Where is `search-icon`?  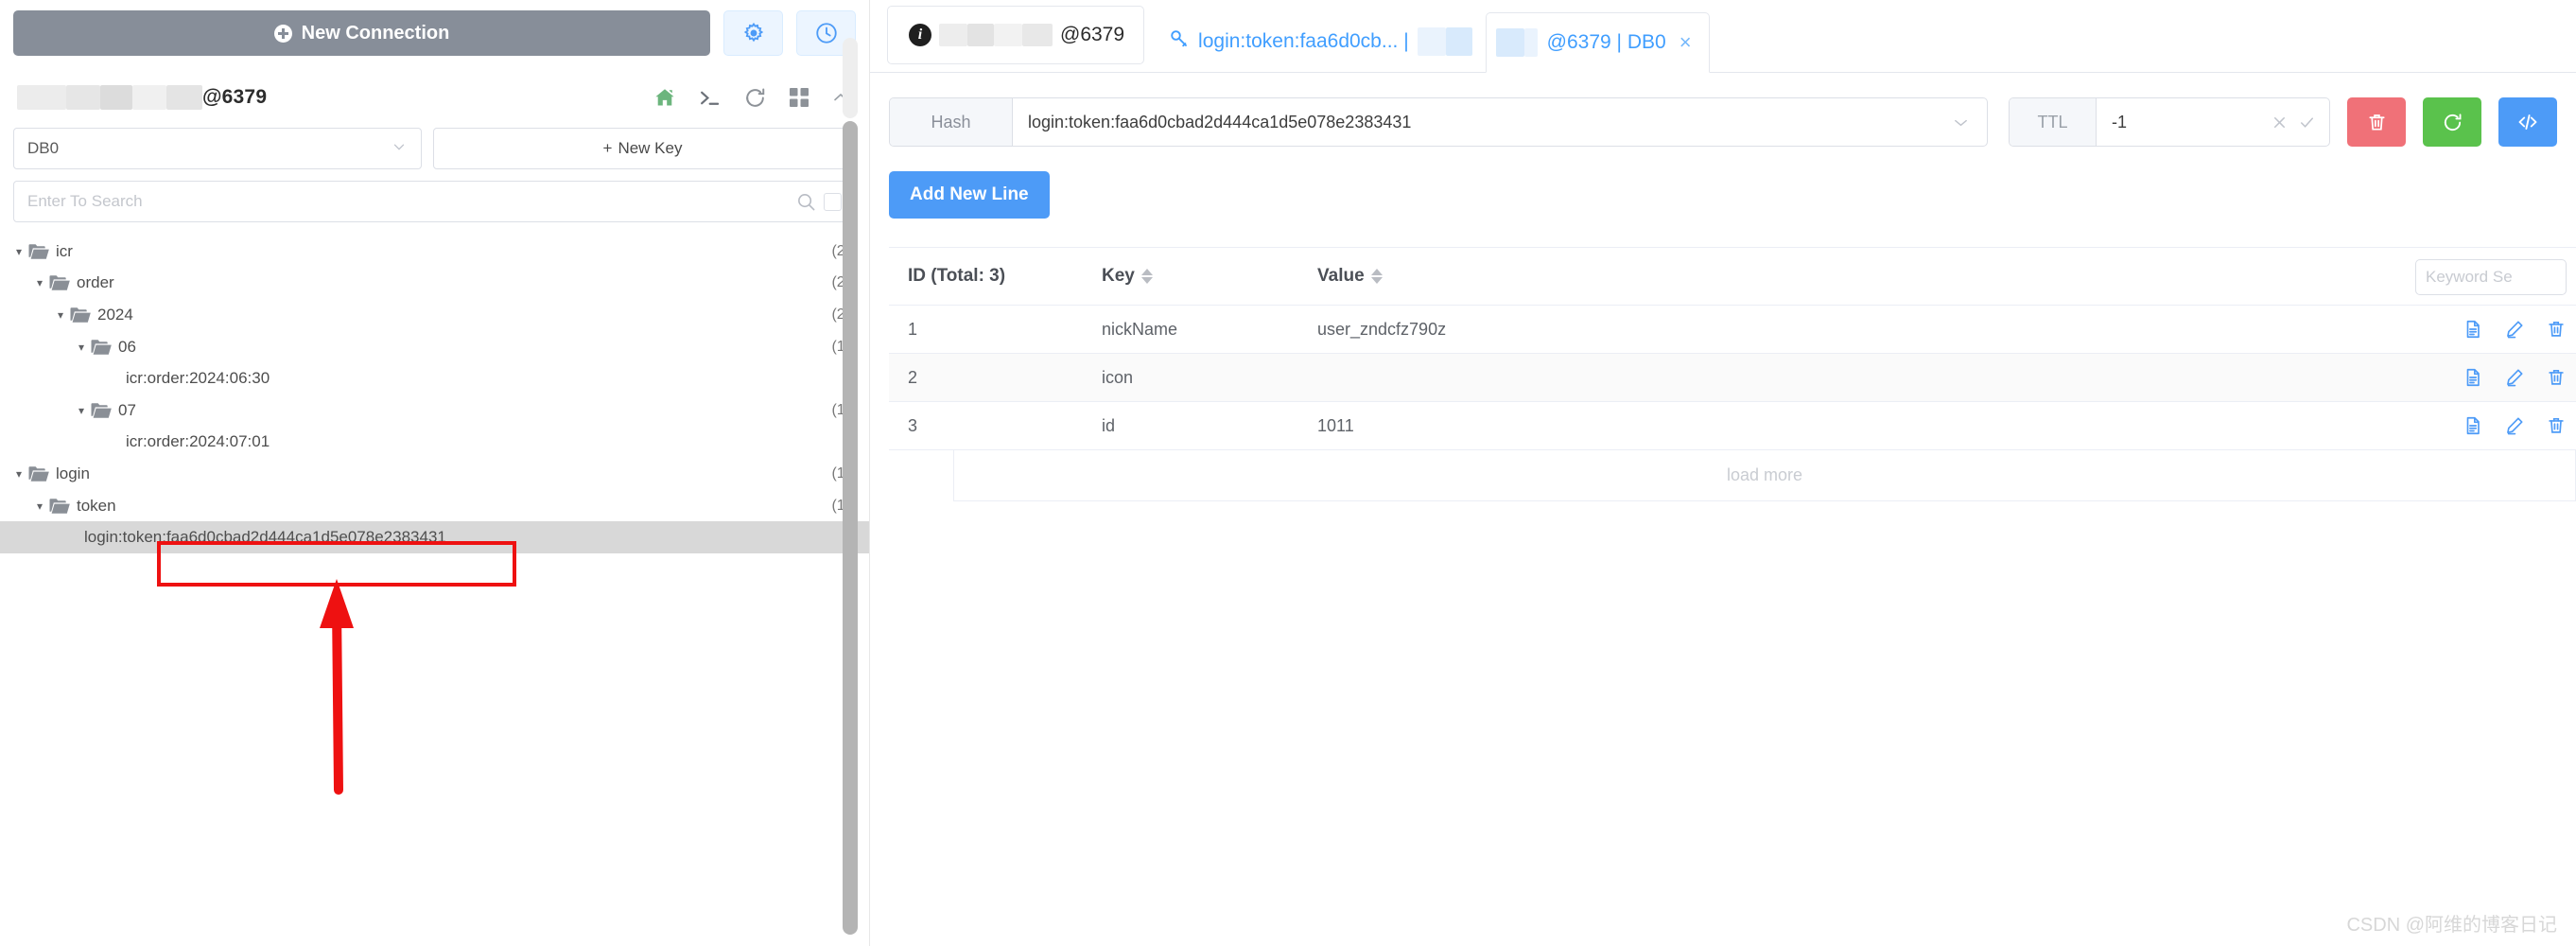 search-icon is located at coordinates (806, 202).